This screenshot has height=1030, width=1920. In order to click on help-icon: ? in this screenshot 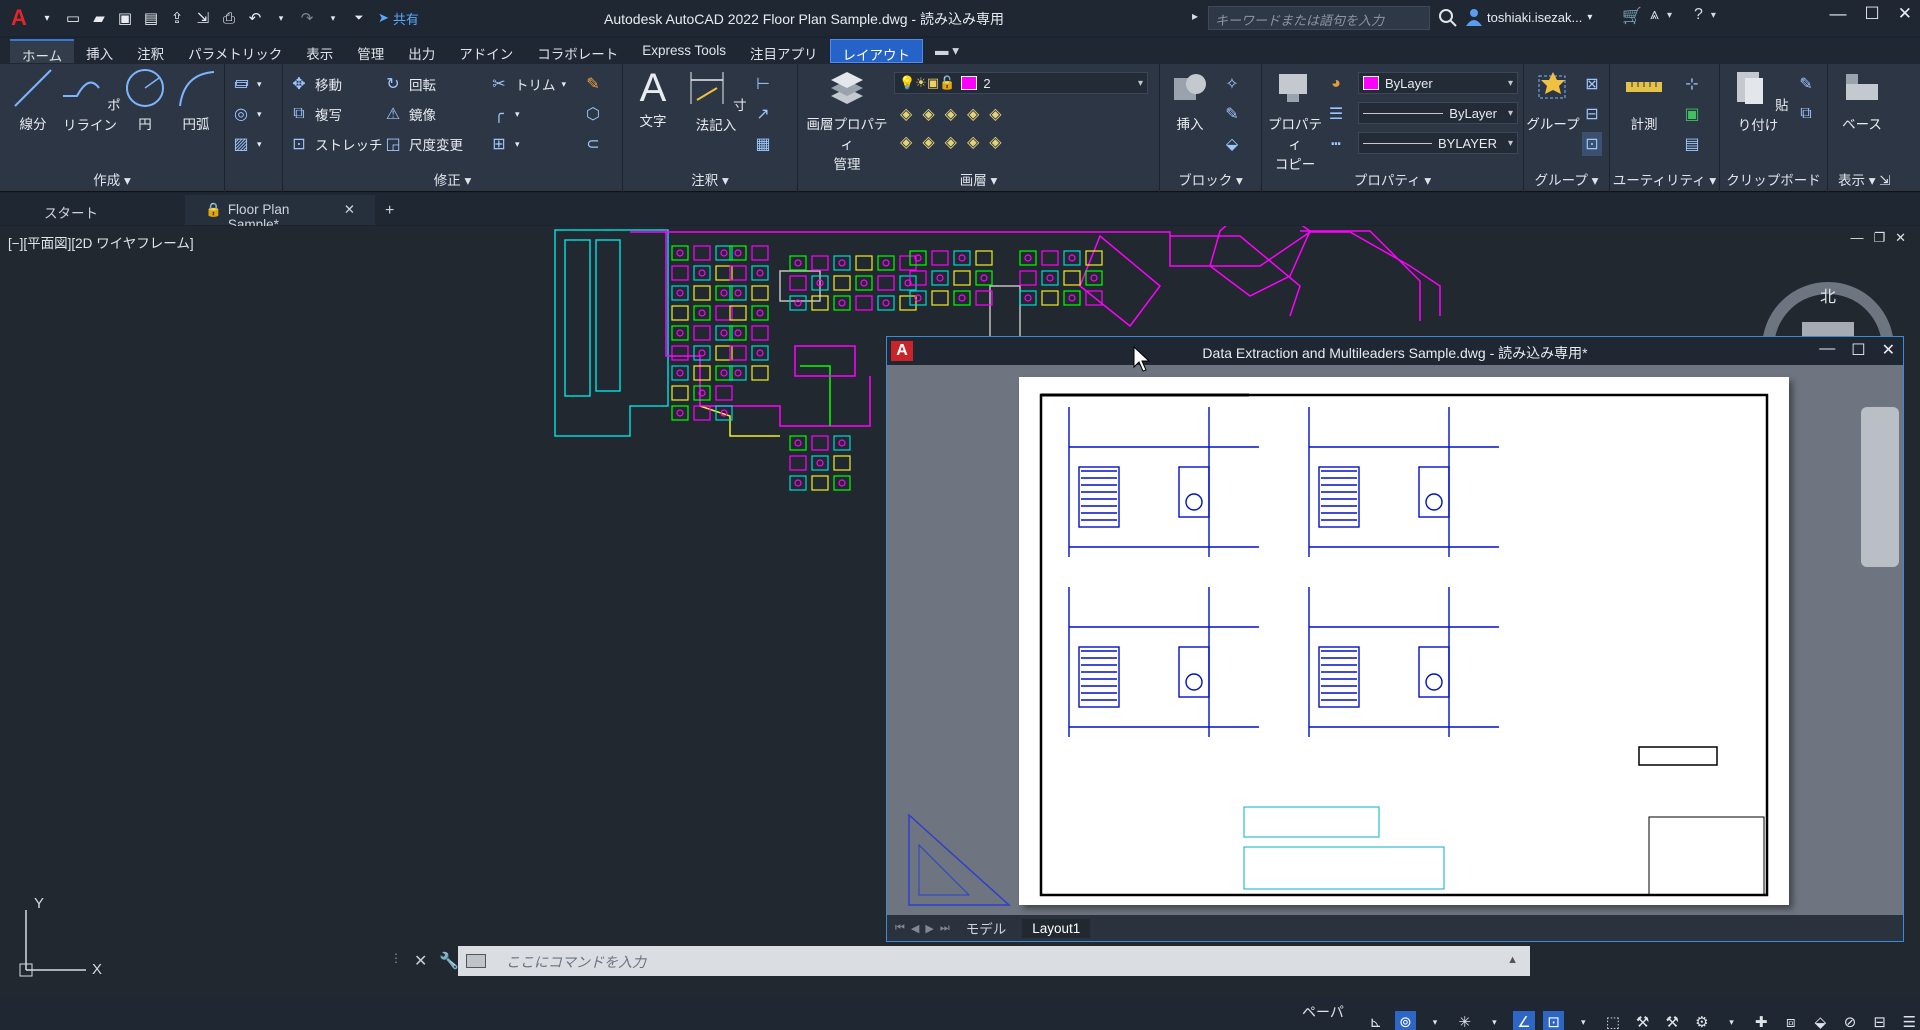, I will do `click(1698, 16)`.